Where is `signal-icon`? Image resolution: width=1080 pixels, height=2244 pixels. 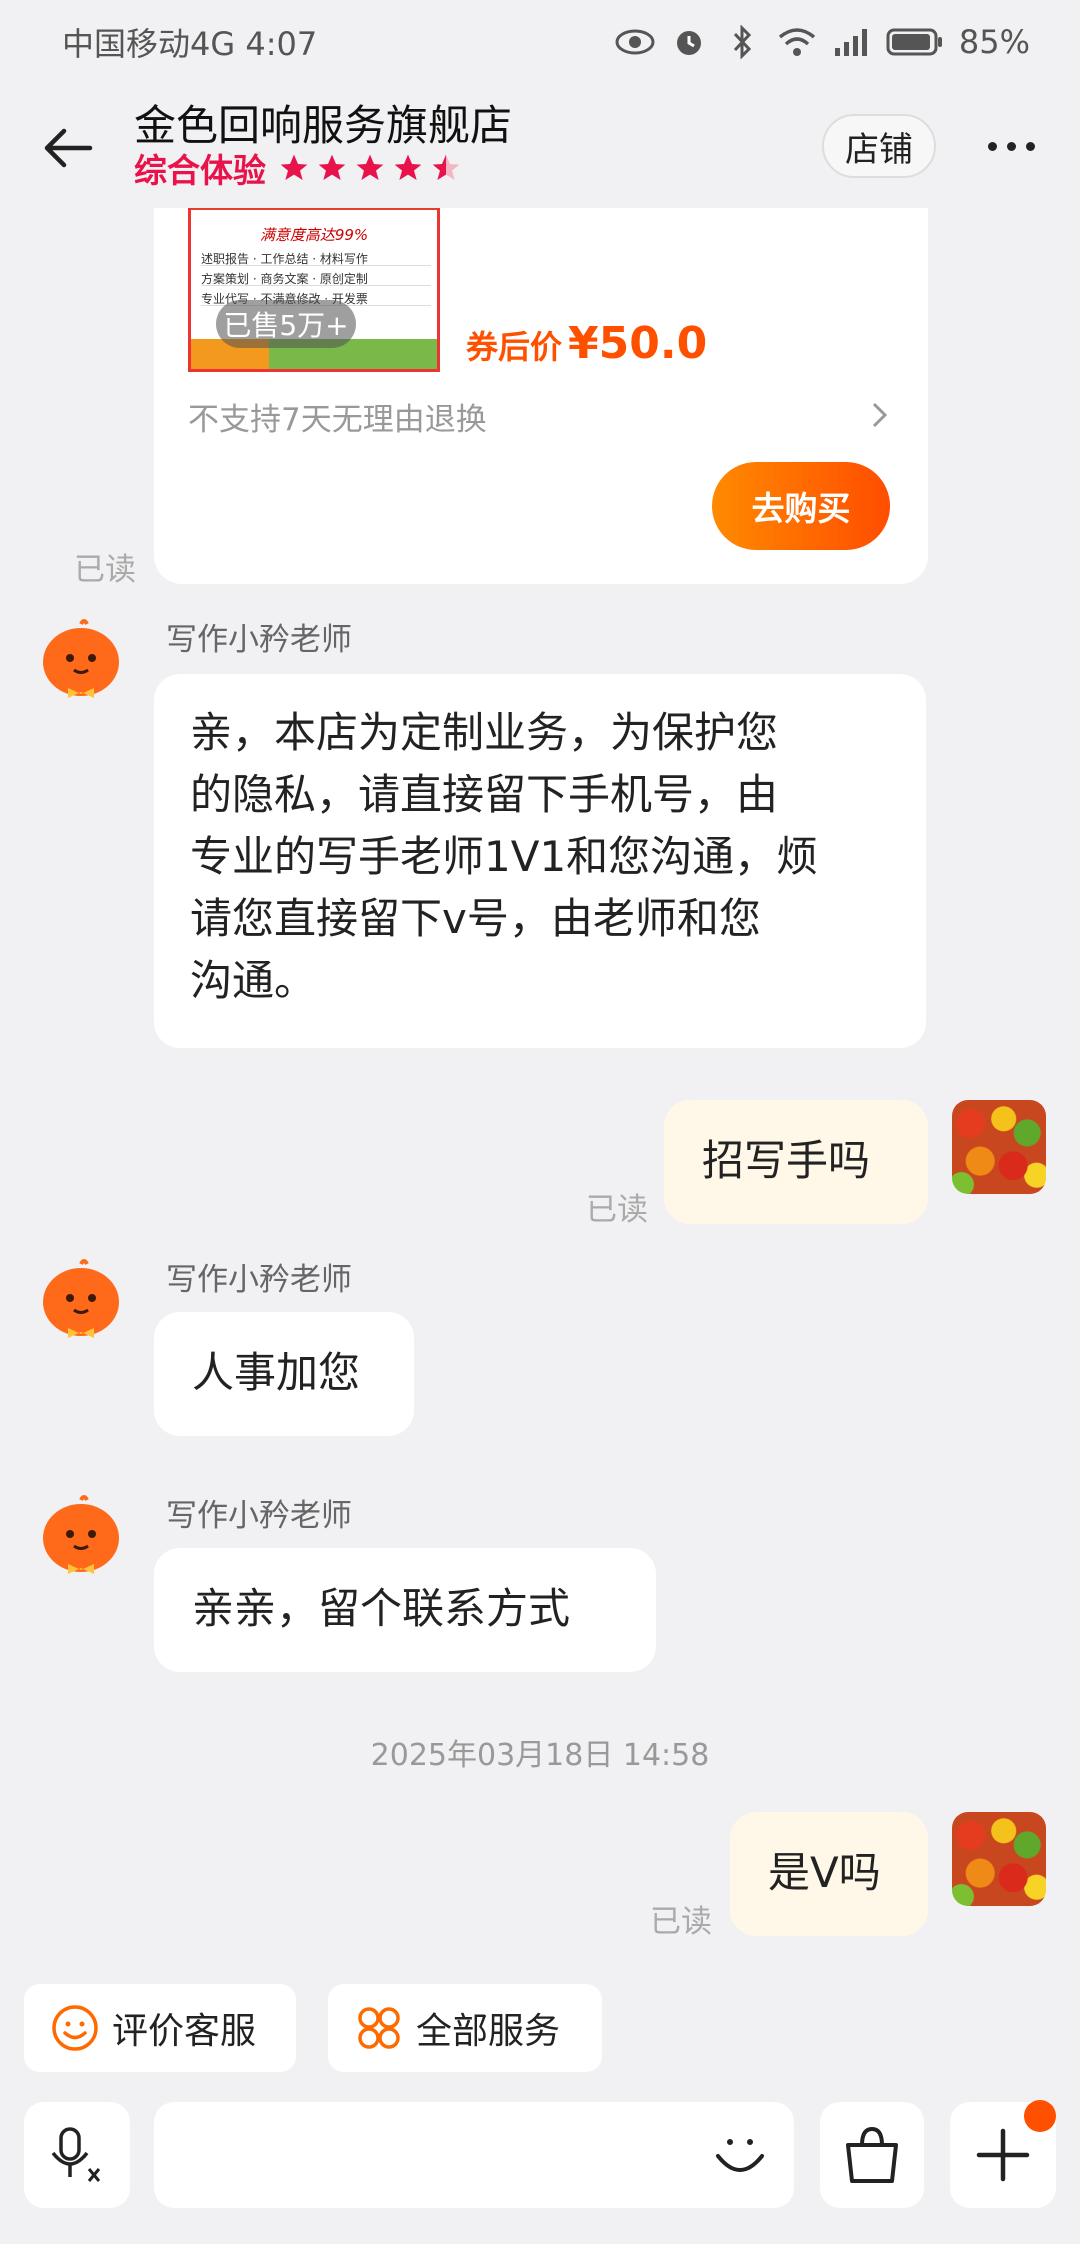 signal-icon is located at coordinates (851, 42).